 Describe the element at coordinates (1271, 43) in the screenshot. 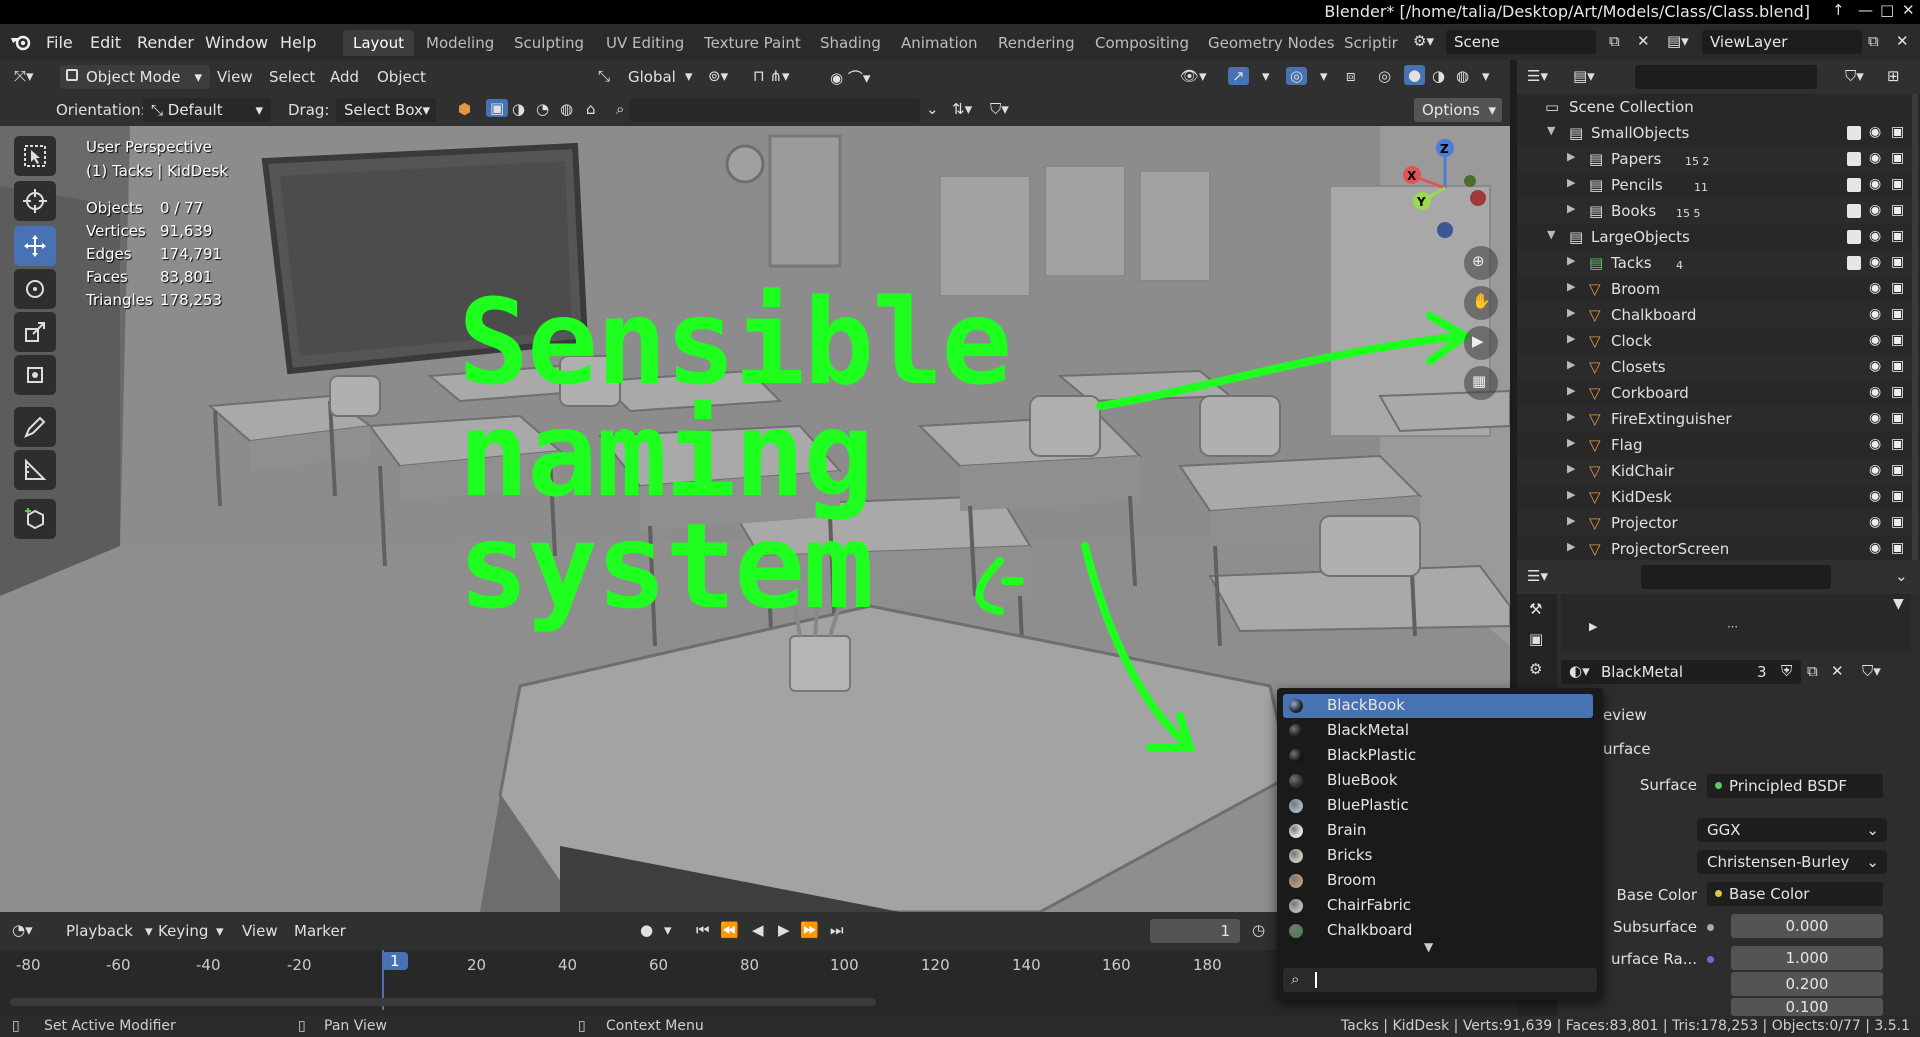

I see `tab-geometry-nodes: Geometry Nodes` at that location.